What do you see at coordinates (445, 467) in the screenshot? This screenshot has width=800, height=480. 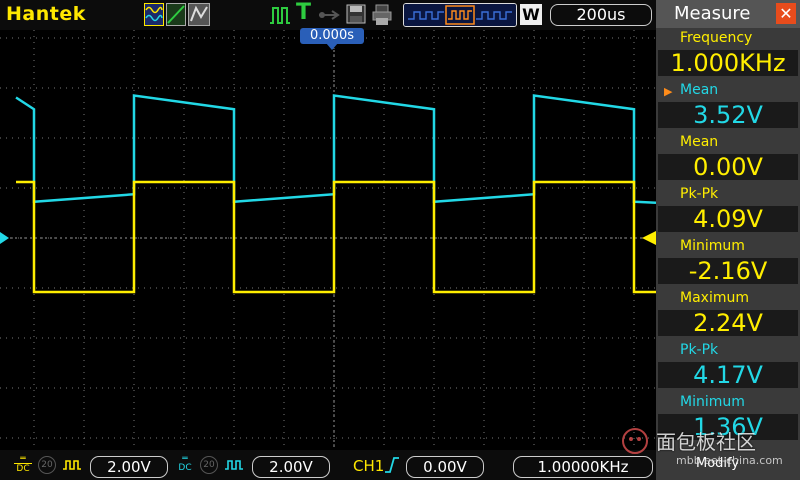 I see `trigger-level: 0.00V` at bounding box center [445, 467].